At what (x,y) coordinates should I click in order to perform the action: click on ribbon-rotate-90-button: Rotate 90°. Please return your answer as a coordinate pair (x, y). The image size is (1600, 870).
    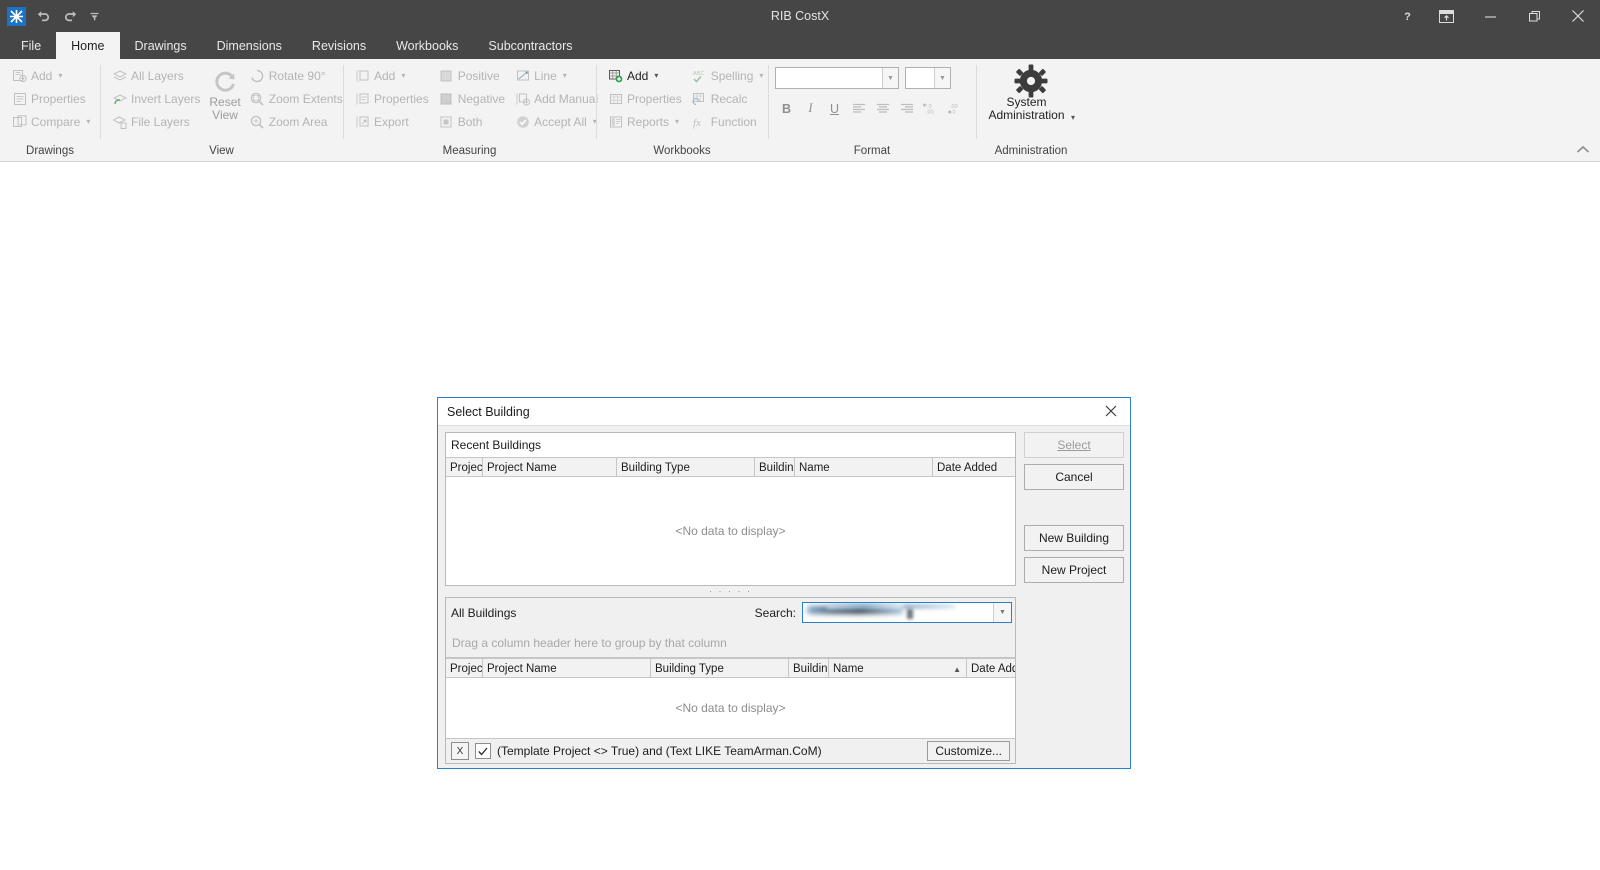
    Looking at the image, I should click on (296, 75).